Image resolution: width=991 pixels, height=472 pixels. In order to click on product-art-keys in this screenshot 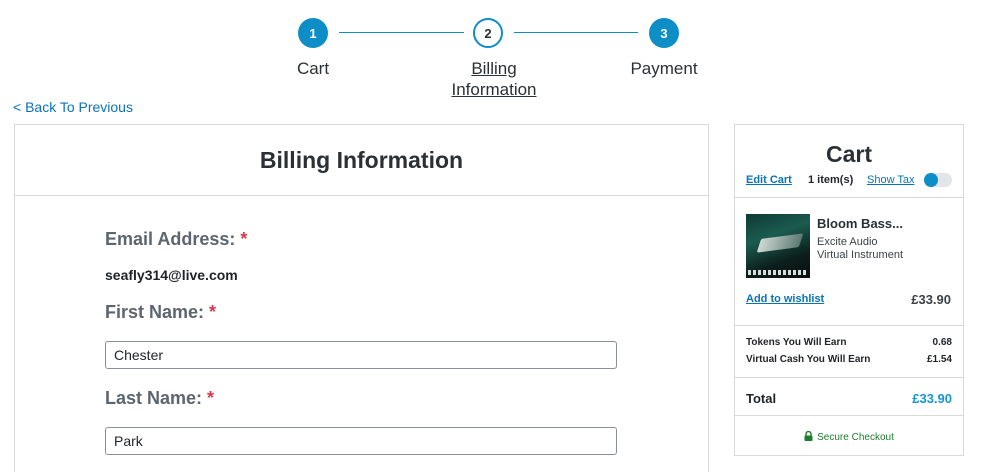, I will do `click(778, 272)`.